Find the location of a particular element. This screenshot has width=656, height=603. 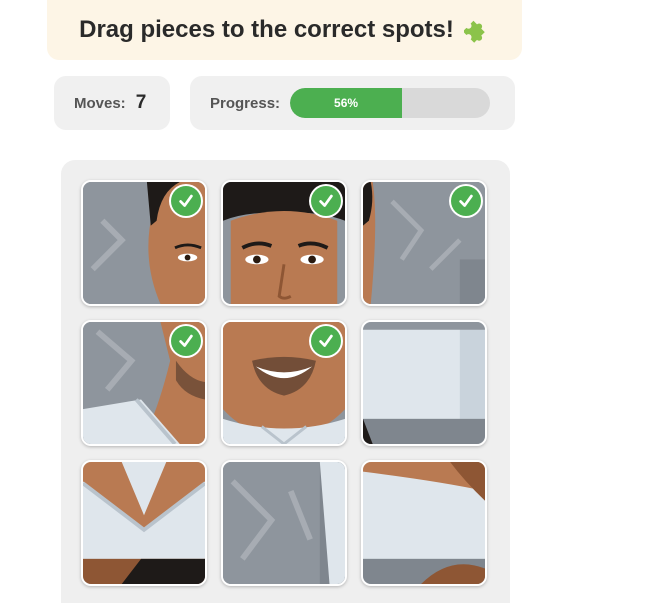

progress-panel: Progress: 56% is located at coordinates (352, 103).